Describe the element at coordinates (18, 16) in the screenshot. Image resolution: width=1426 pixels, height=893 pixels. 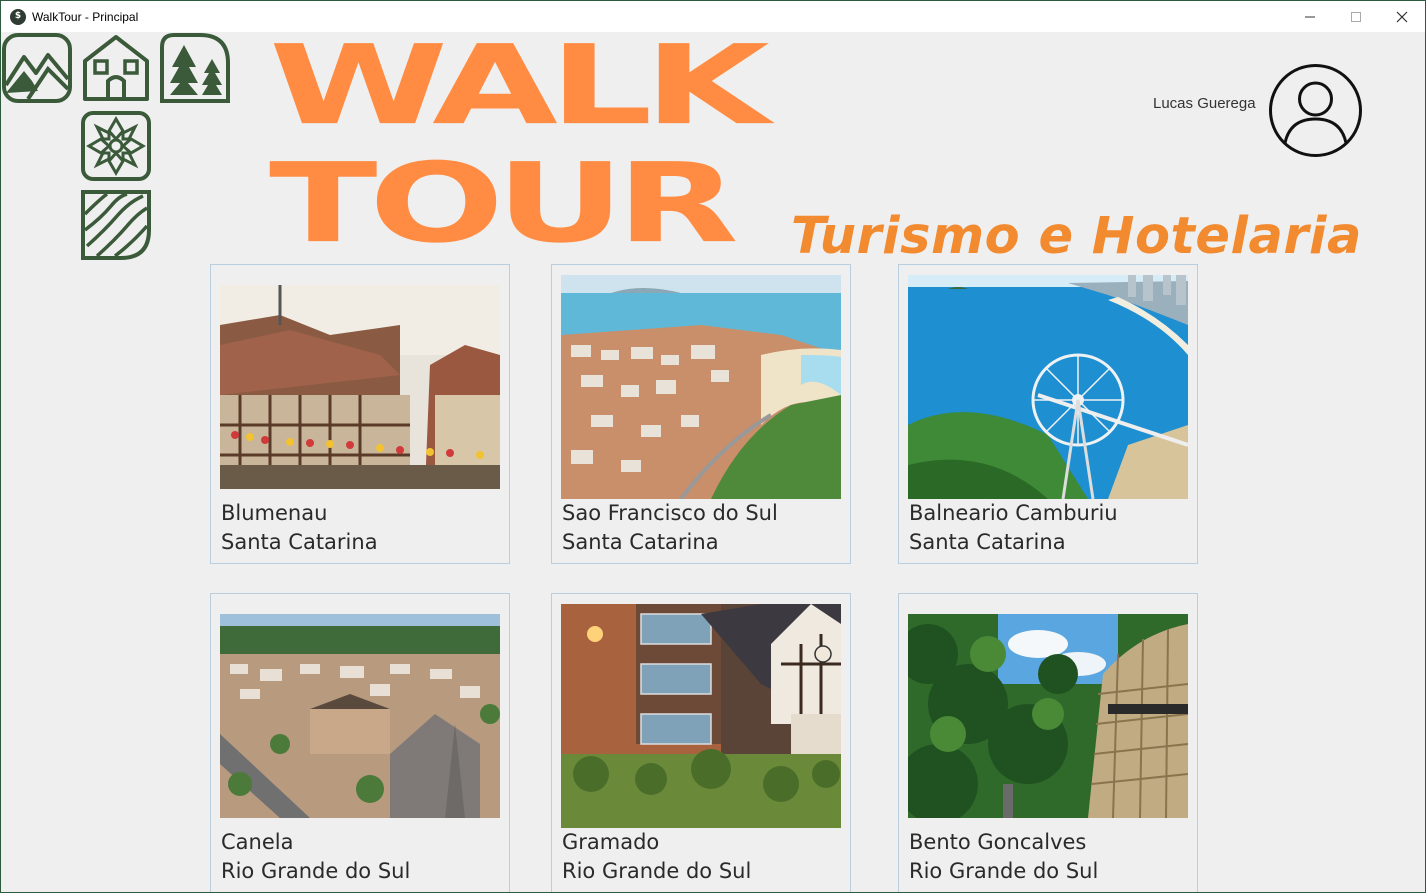
I see `app-icon: $` at that location.